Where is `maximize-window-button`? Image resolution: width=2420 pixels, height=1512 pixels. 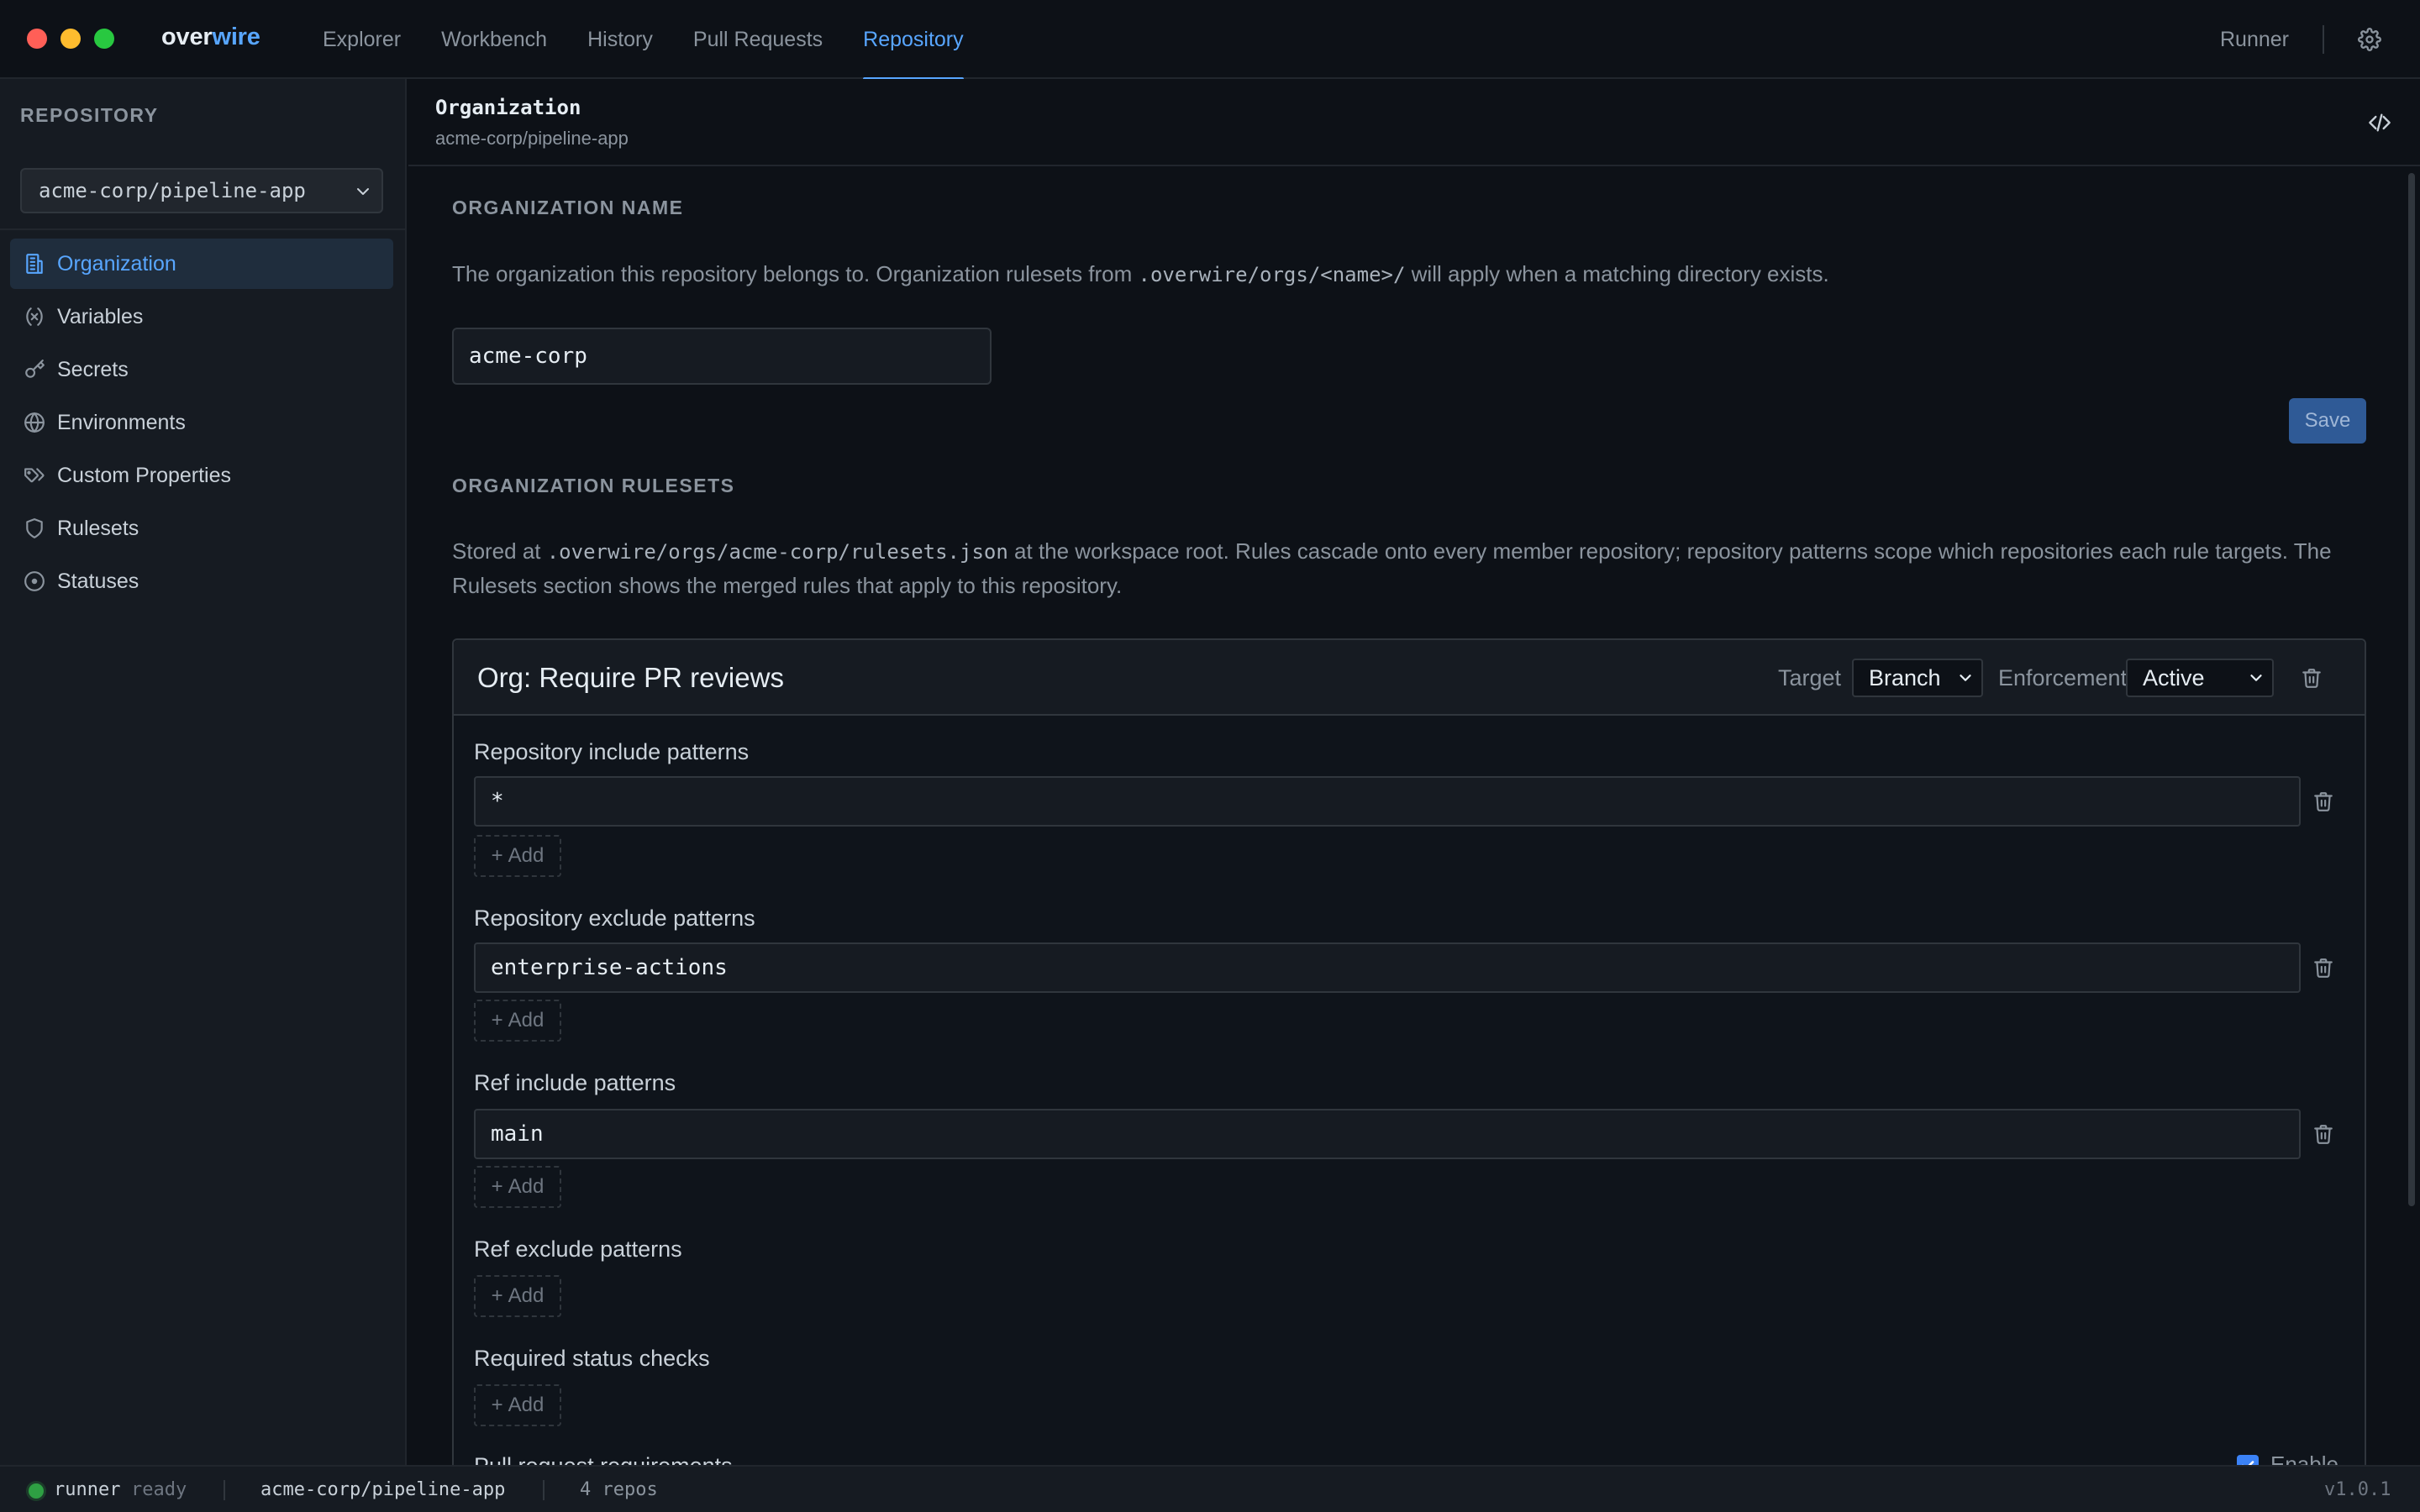
maximize-window-button is located at coordinates (104, 39).